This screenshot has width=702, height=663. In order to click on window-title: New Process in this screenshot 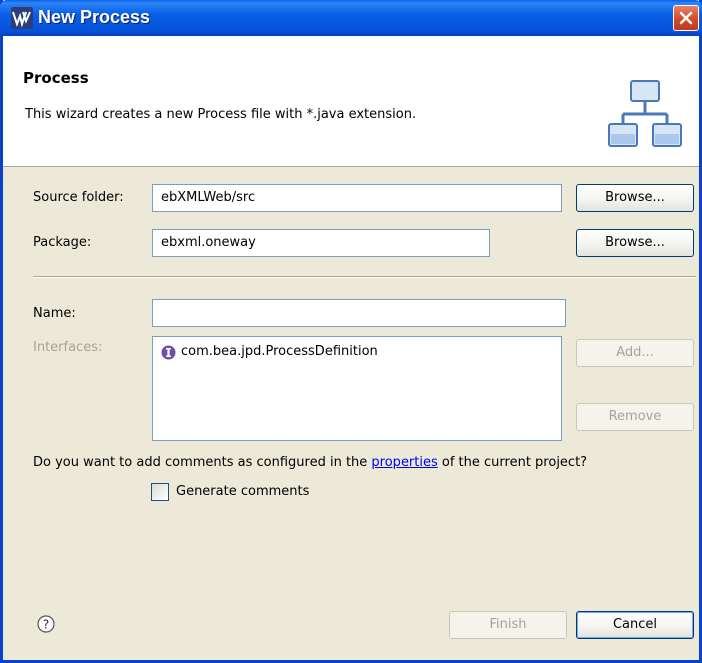, I will do `click(94, 17)`.